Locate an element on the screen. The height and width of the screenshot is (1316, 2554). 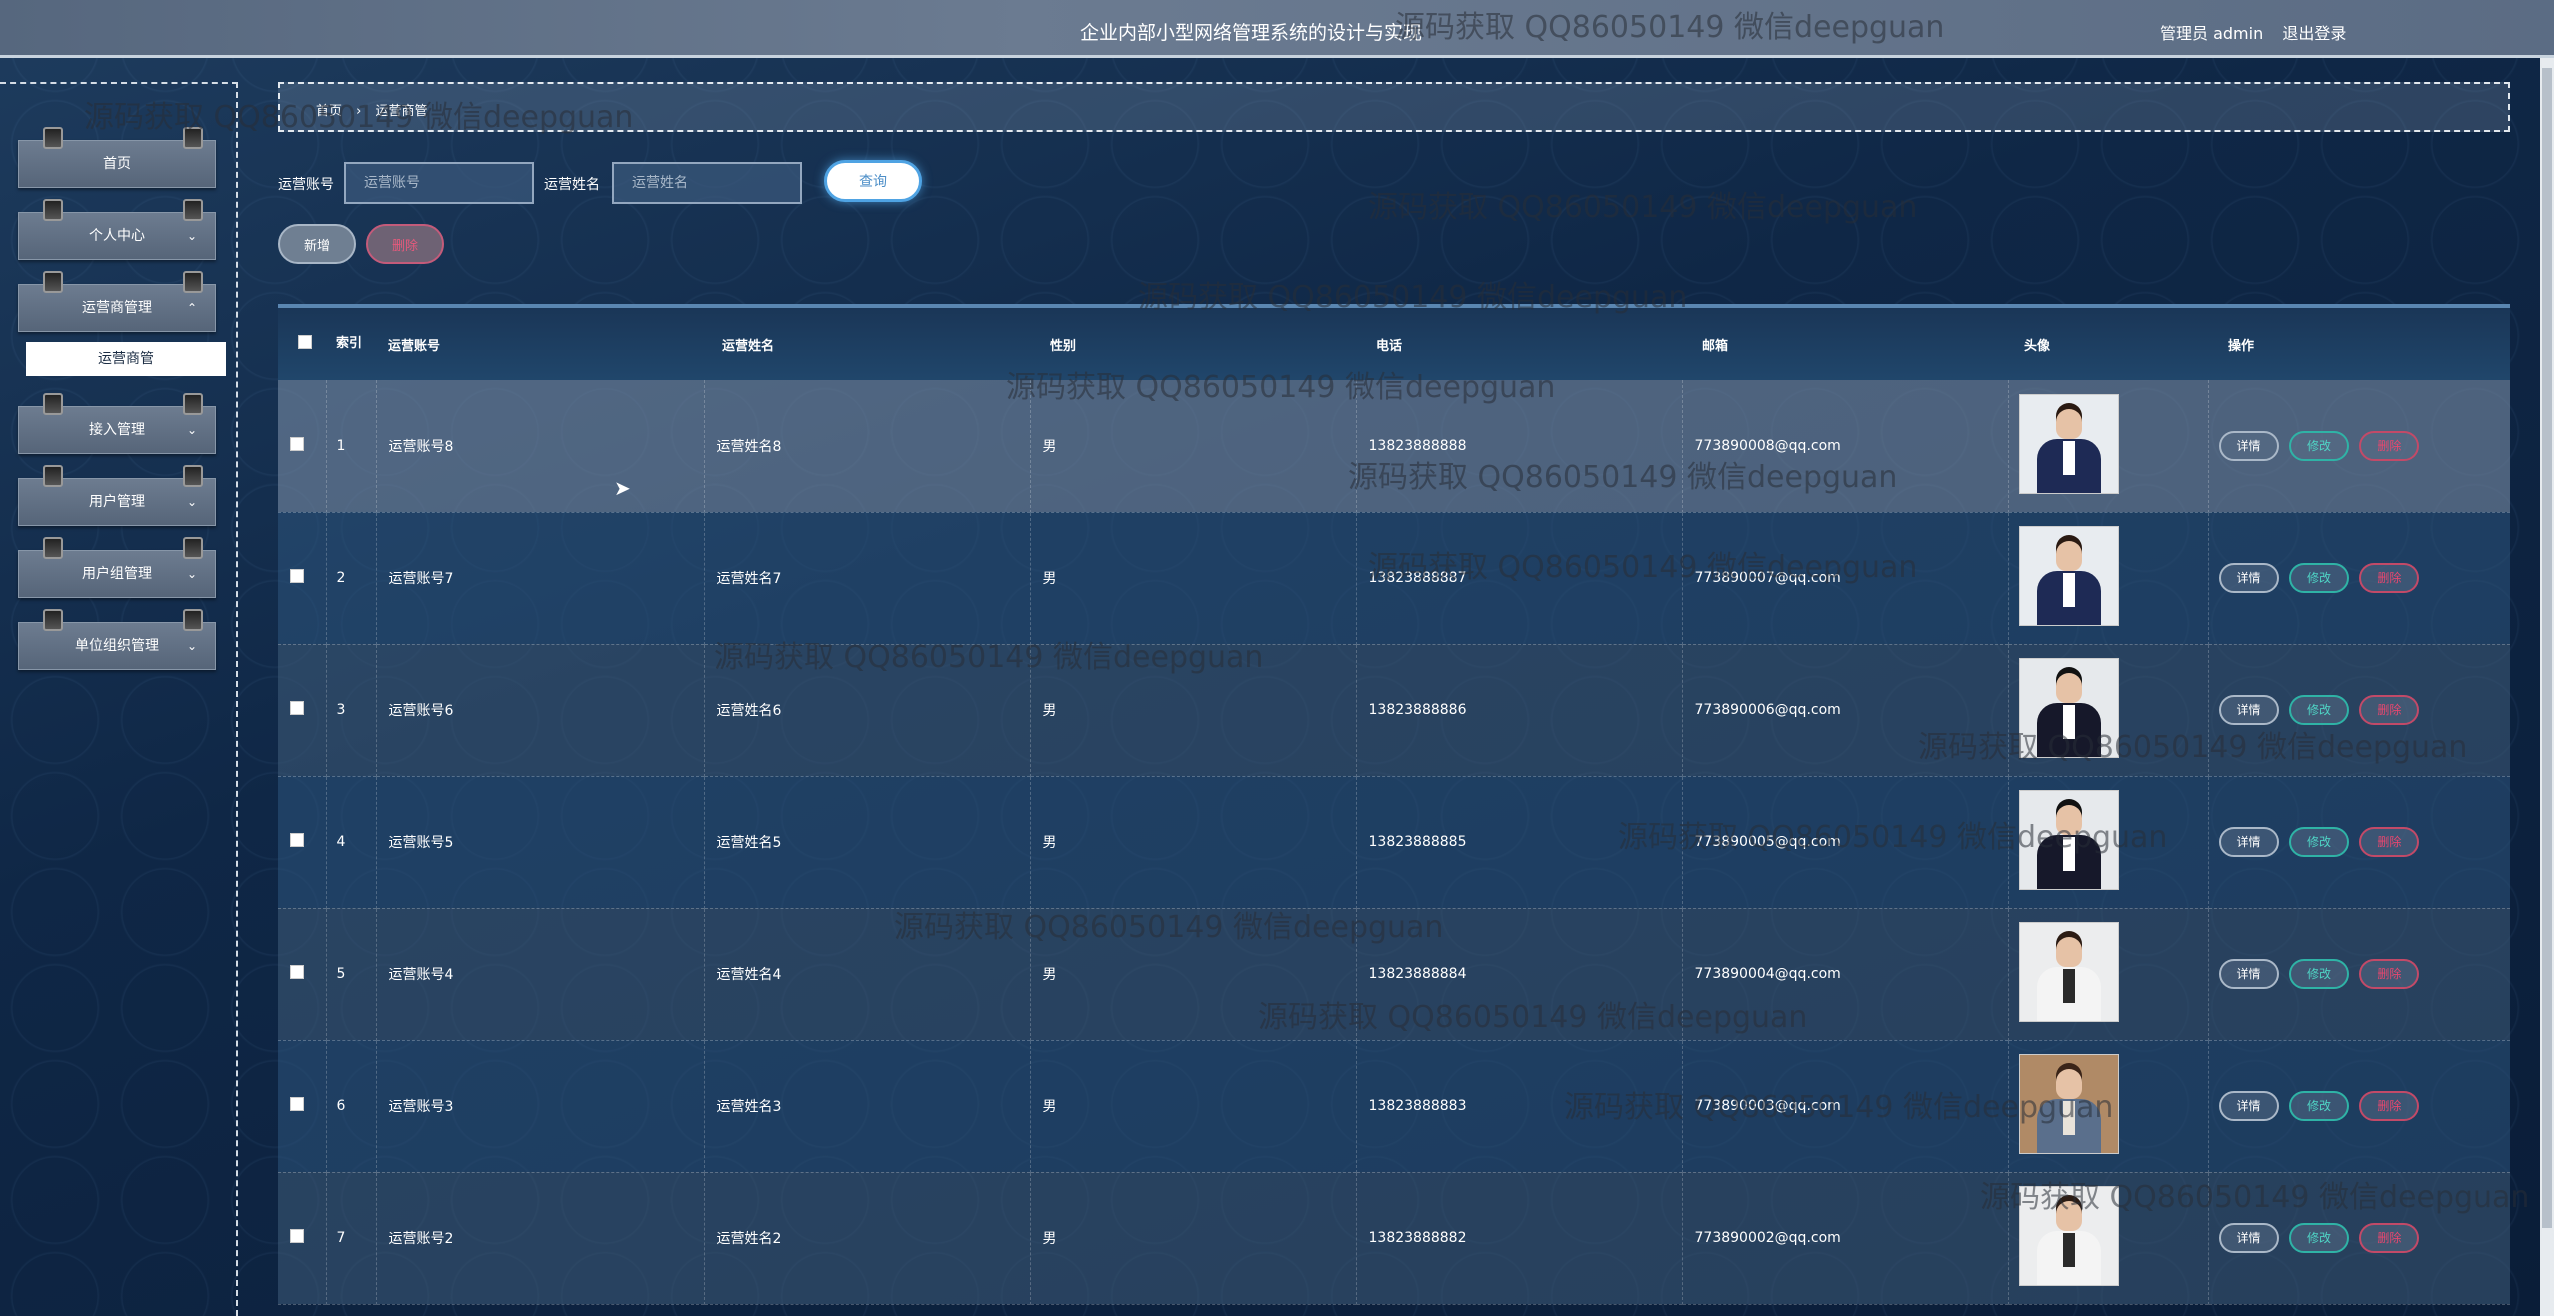
sidebar-item-org: 单位组织管理 ⌄ is located at coordinates (117, 639).